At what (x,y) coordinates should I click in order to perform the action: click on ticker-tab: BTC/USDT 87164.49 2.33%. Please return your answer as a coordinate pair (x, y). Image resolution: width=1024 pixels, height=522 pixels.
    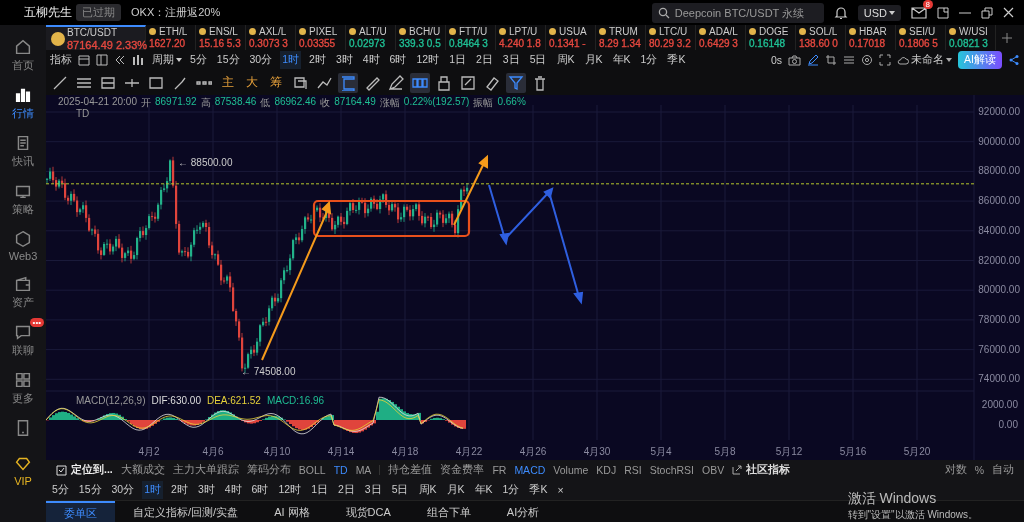
    Looking at the image, I should click on (96, 37).